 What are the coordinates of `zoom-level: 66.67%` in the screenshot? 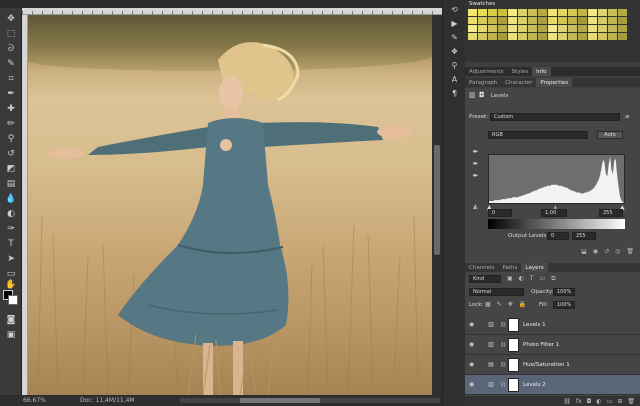 It's located at (34, 400).